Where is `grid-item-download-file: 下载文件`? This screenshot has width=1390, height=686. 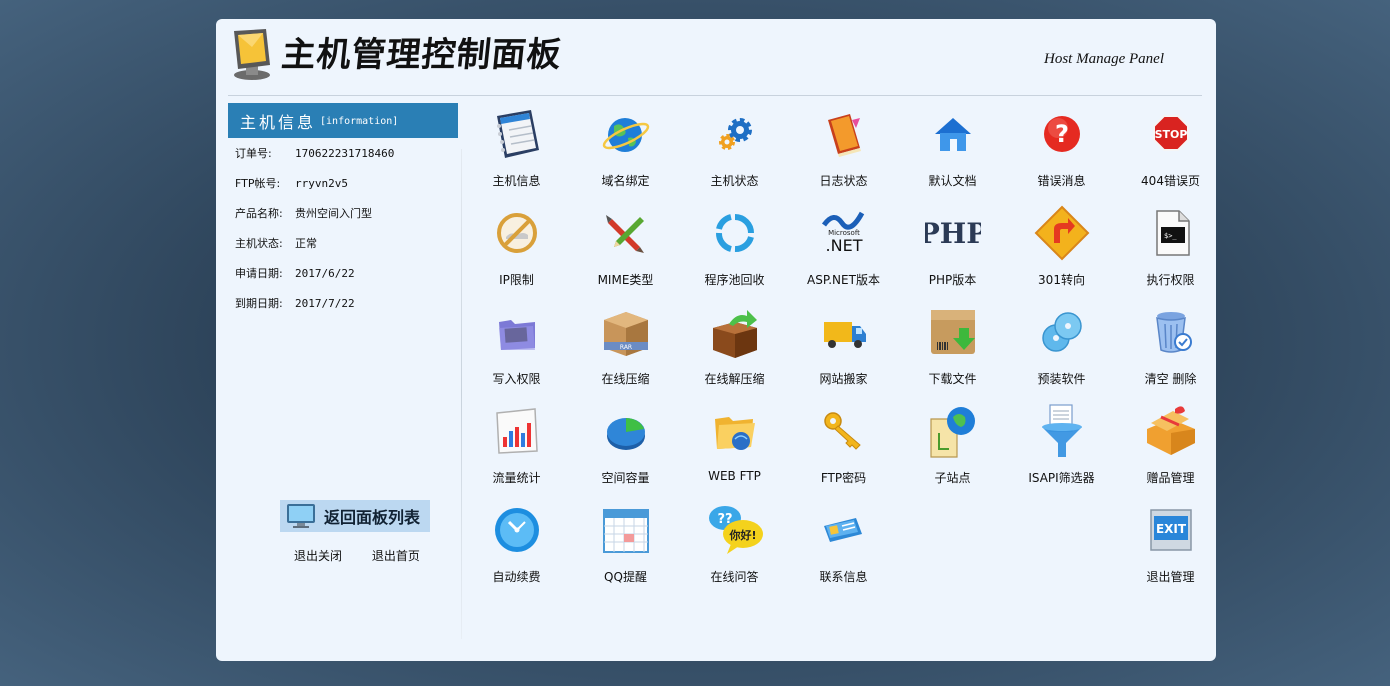
grid-item-download-file: 下载文件 is located at coordinates (952, 349).